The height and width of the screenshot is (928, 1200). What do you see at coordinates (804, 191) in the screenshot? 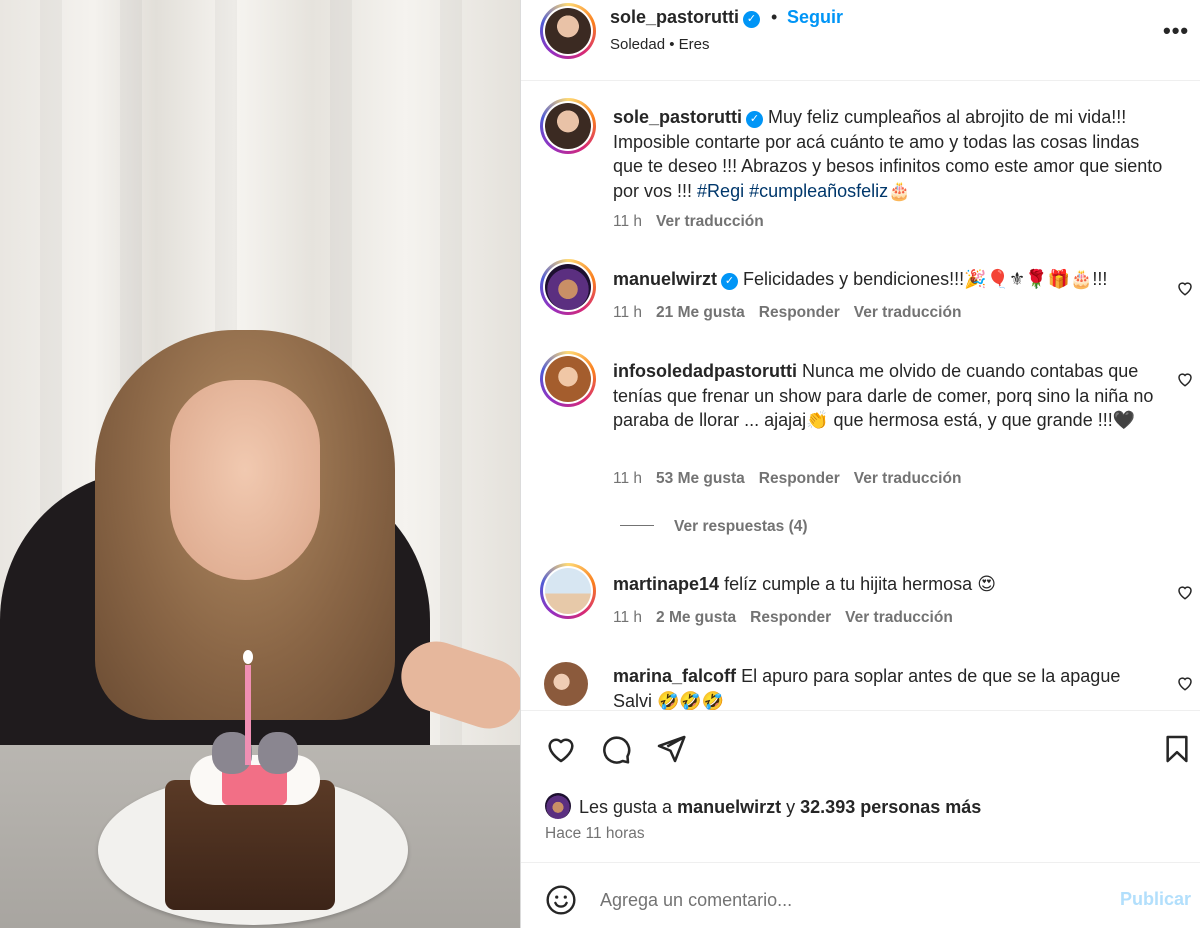
I see `caption-hashtags: #Regi #cumpleañosfeliz🎂` at bounding box center [804, 191].